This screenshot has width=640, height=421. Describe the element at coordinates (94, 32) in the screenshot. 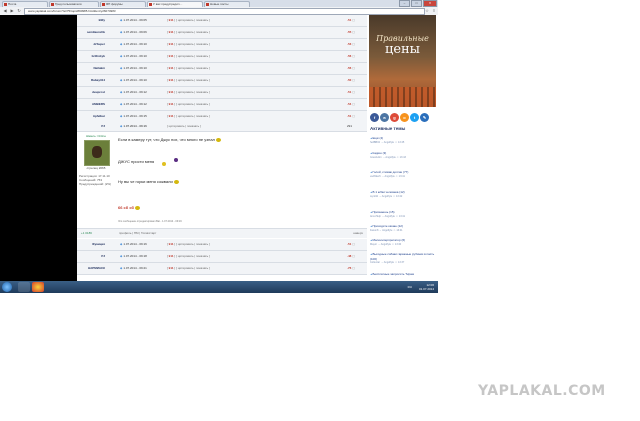

I see `post-author: semilaunchk` at that location.